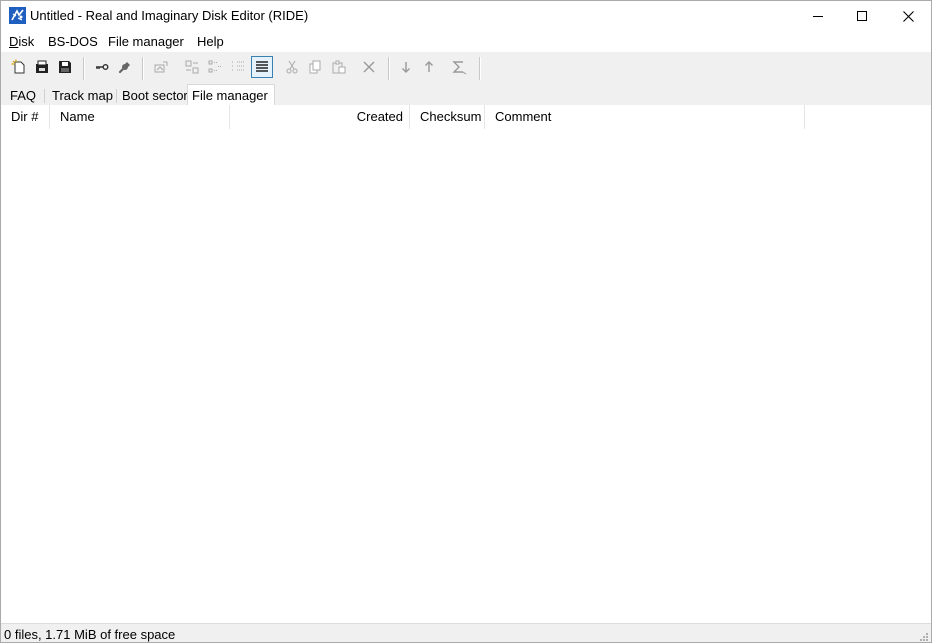 The image size is (932, 643). What do you see at coordinates (238, 67) in the screenshot?
I see `list-view-icon` at bounding box center [238, 67].